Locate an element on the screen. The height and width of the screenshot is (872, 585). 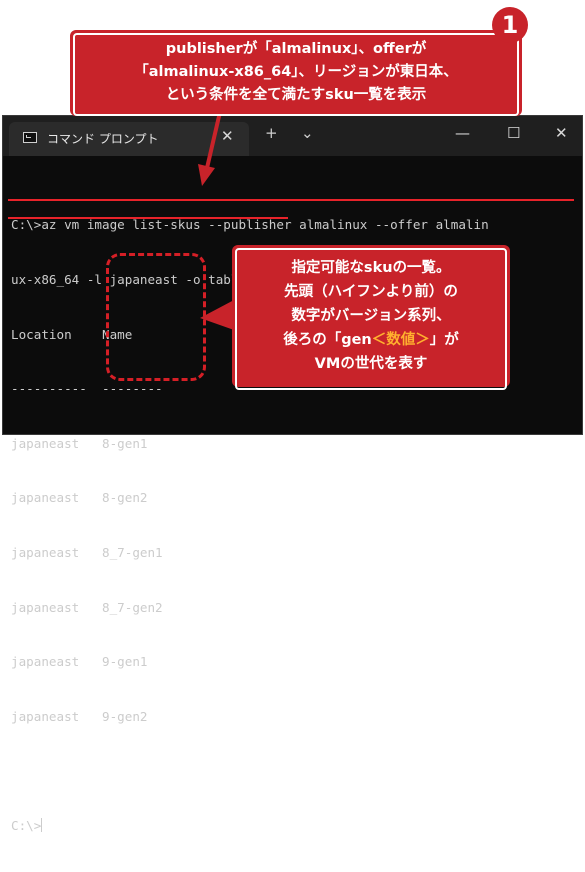
terminal-line: japaneast 9-gen1 is located at coordinates (79, 662).